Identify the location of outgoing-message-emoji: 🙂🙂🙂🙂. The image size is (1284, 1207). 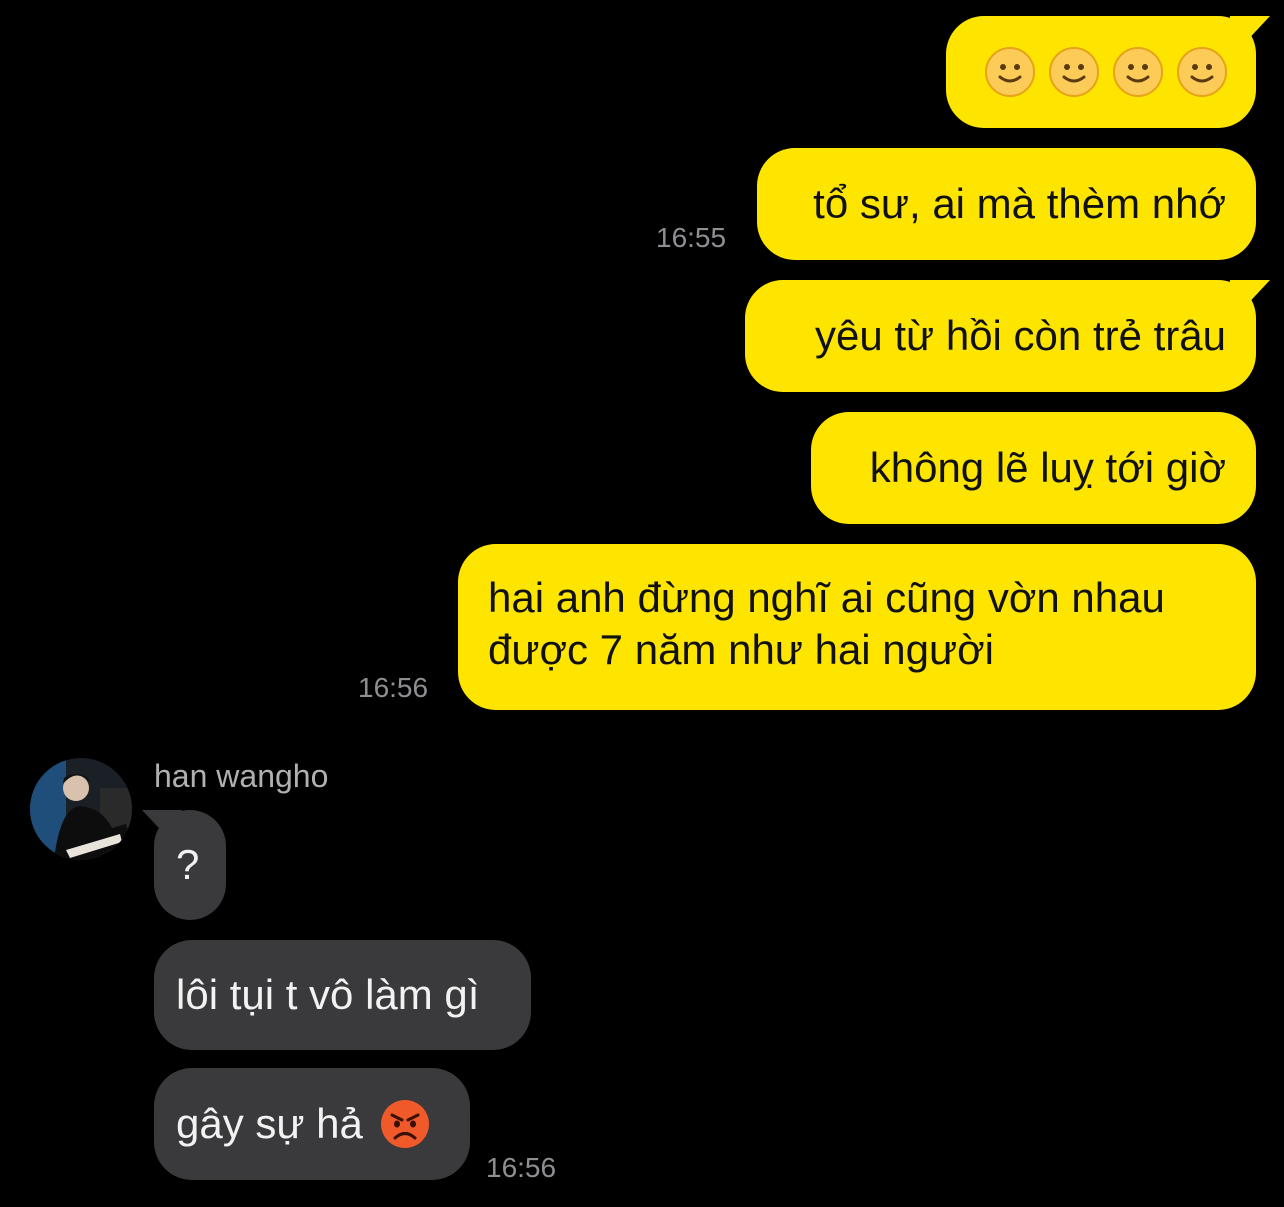
(1101, 72).